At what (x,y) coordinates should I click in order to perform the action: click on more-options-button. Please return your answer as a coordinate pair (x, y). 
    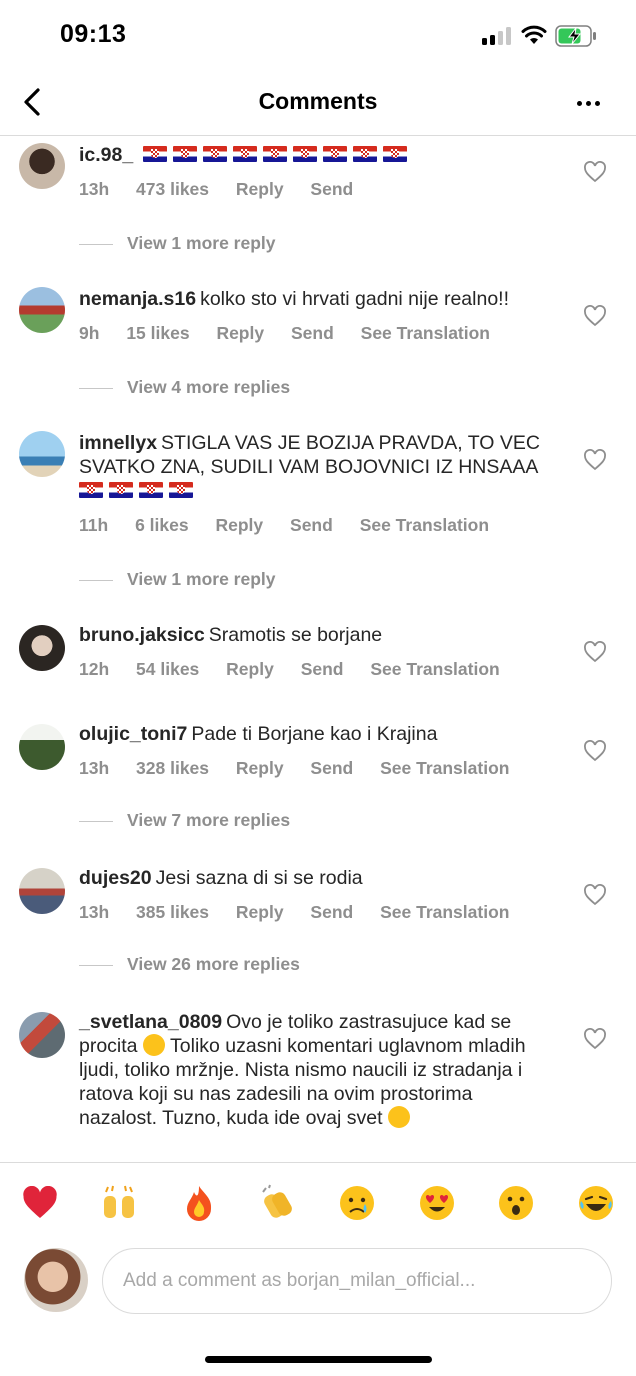
    Looking at the image, I should click on (588, 103).